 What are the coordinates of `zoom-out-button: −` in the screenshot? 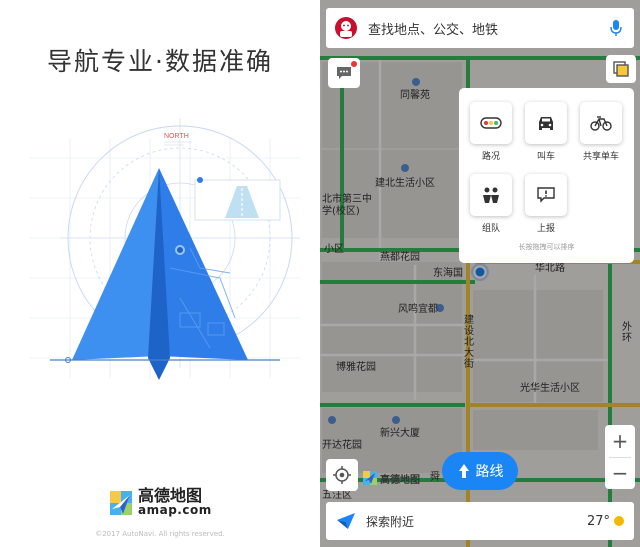 It's located at (620, 473).